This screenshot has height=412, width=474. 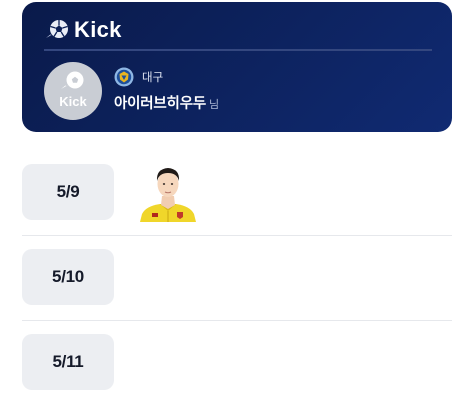 I want to click on brand-logo: Kick, so click(x=83, y=30).